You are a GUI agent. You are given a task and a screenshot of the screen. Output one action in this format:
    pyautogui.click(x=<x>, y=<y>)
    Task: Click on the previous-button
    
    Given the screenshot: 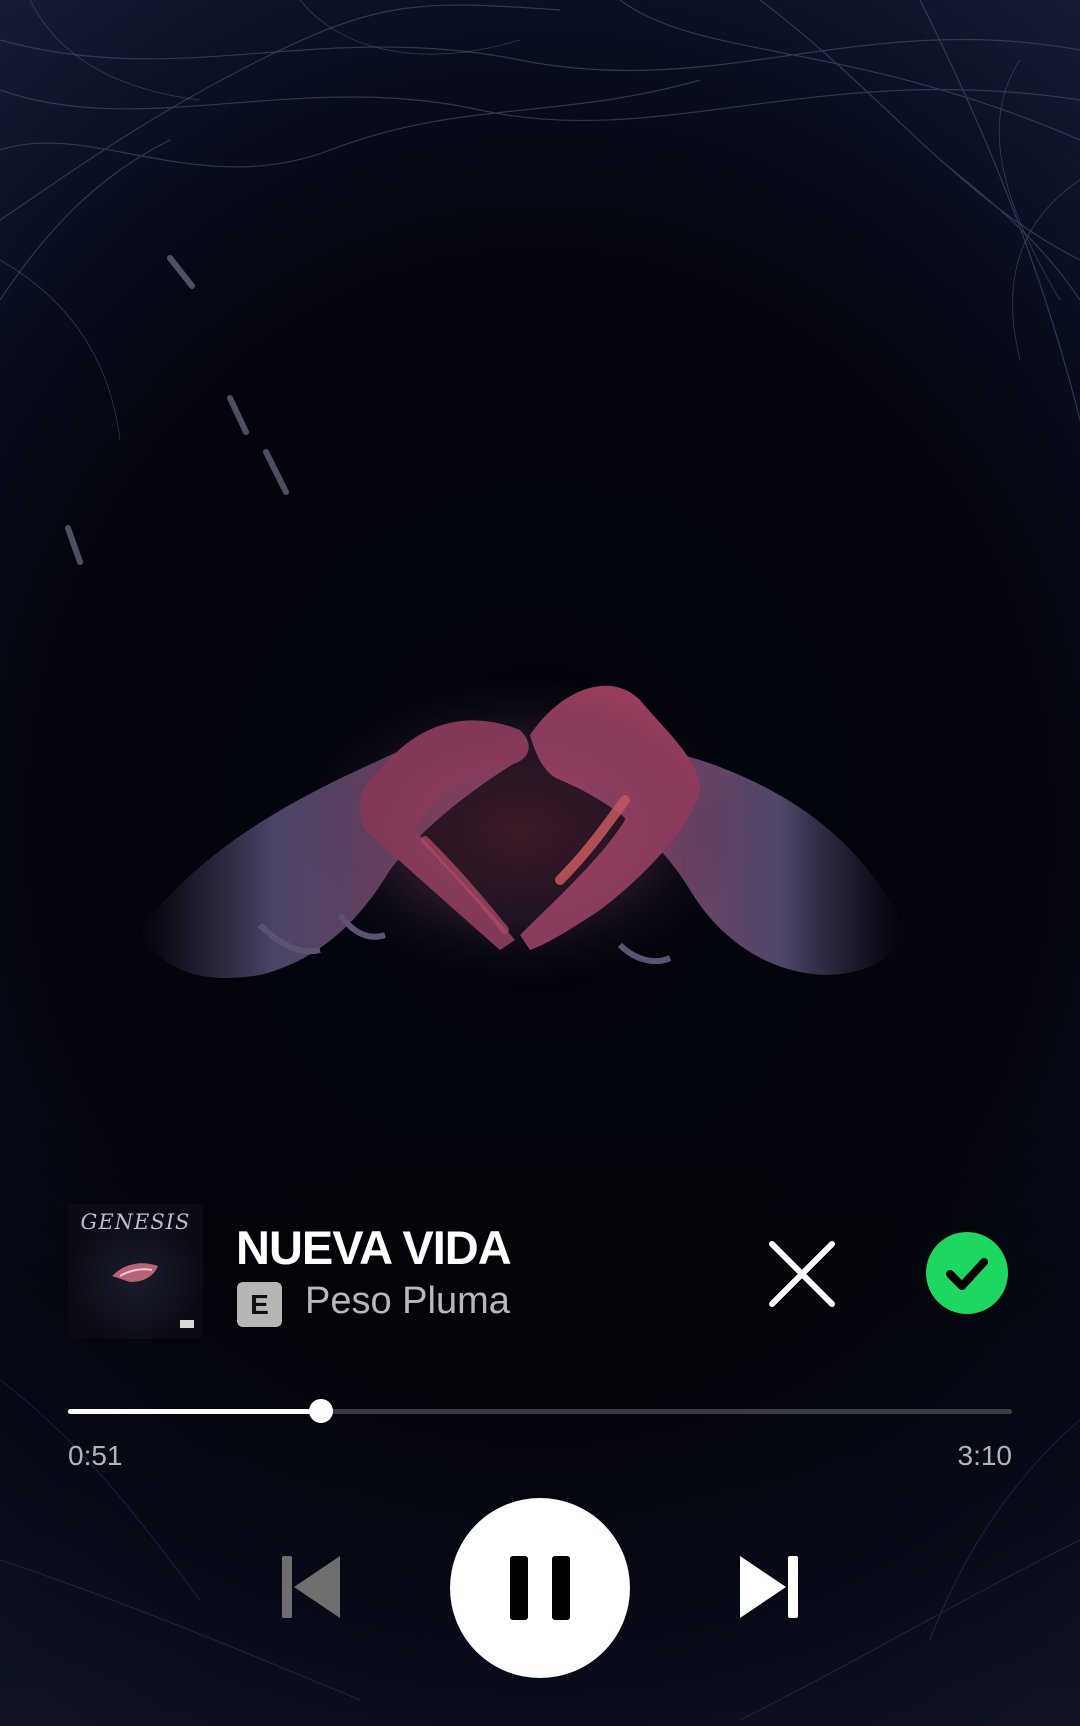 What is the action you would take?
    pyautogui.click(x=311, y=1587)
    